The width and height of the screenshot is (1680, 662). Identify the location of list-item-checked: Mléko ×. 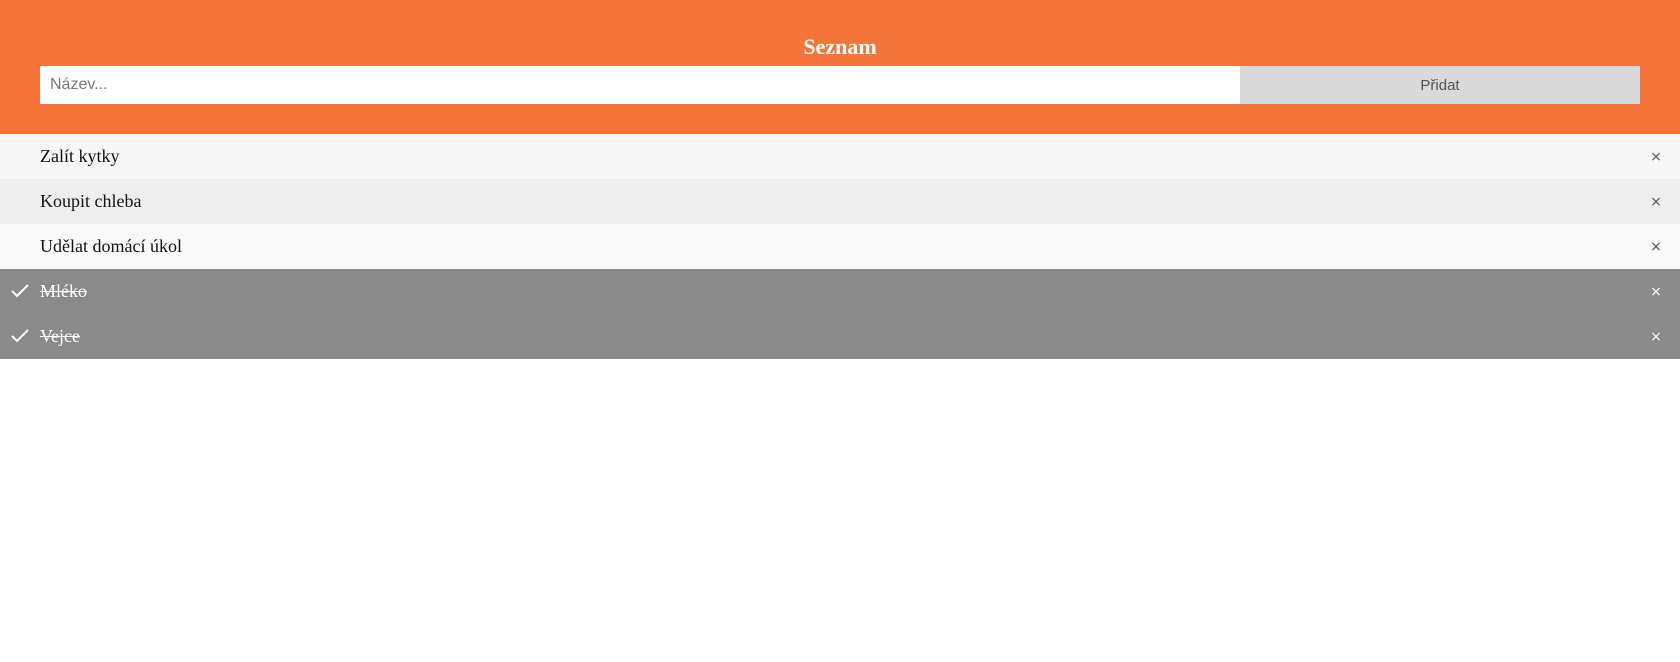
(840, 291).